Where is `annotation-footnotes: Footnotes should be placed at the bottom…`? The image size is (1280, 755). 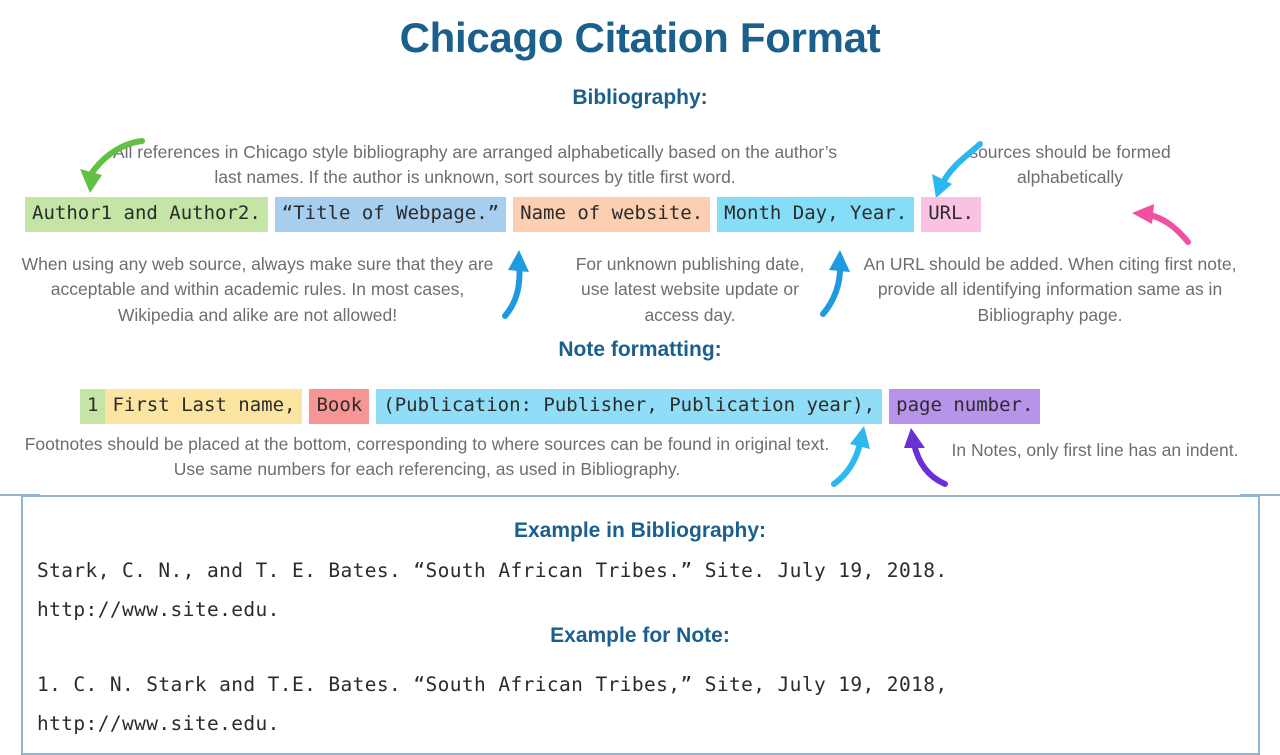
annotation-footnotes: Footnotes should be placed at the bottom… is located at coordinates (427, 457).